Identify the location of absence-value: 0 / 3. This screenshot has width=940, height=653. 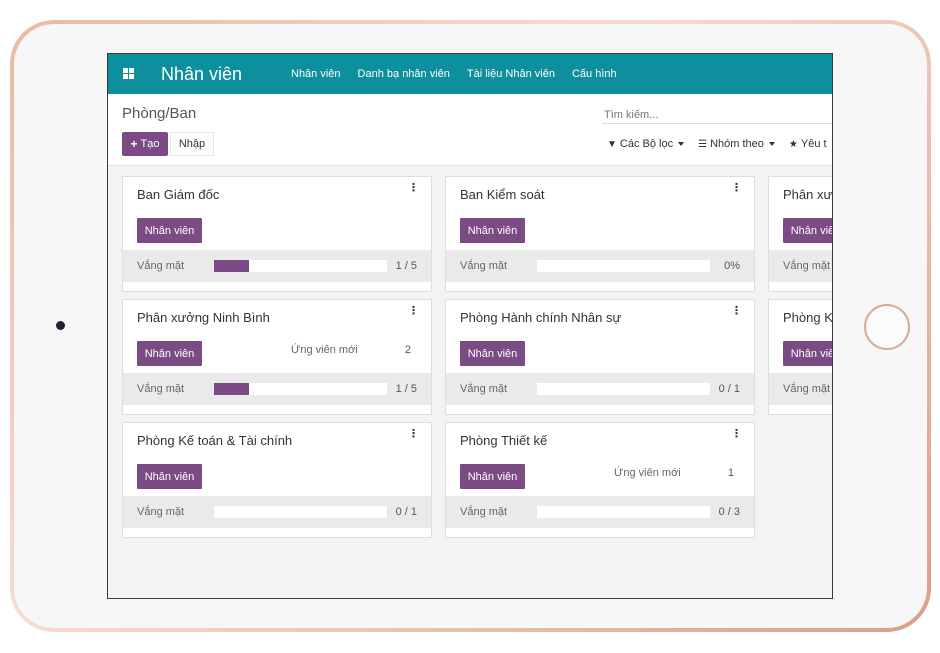
(729, 512).